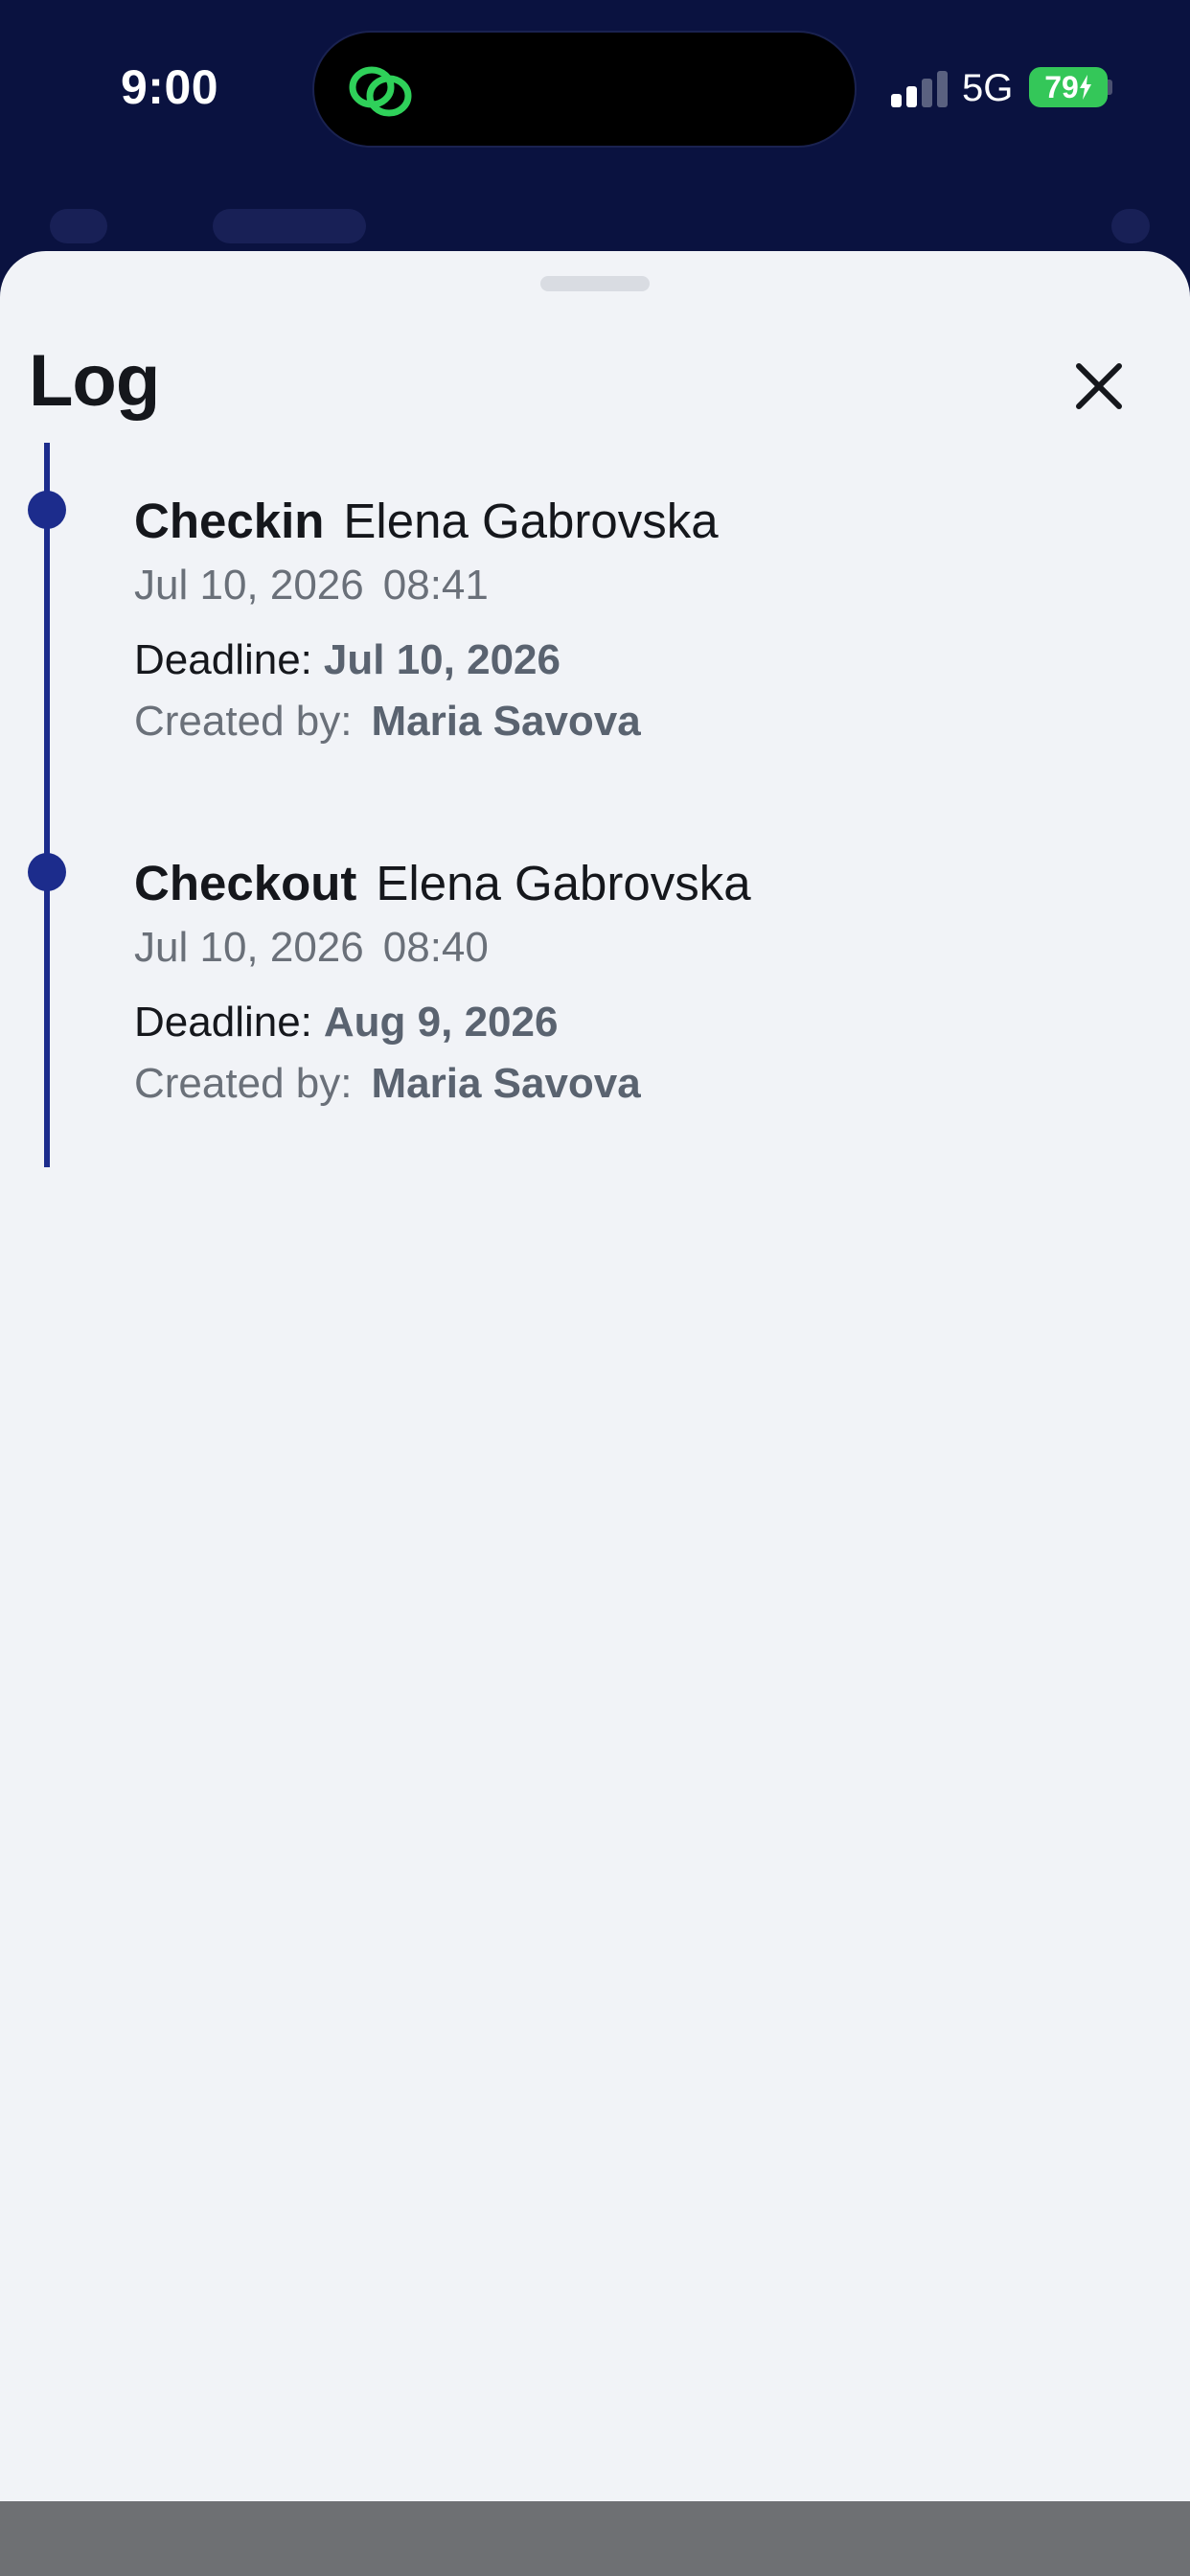 This screenshot has height=2576, width=1190. I want to click on log-entry-heading: Checkout Elena Gabrovska, so click(443, 883).